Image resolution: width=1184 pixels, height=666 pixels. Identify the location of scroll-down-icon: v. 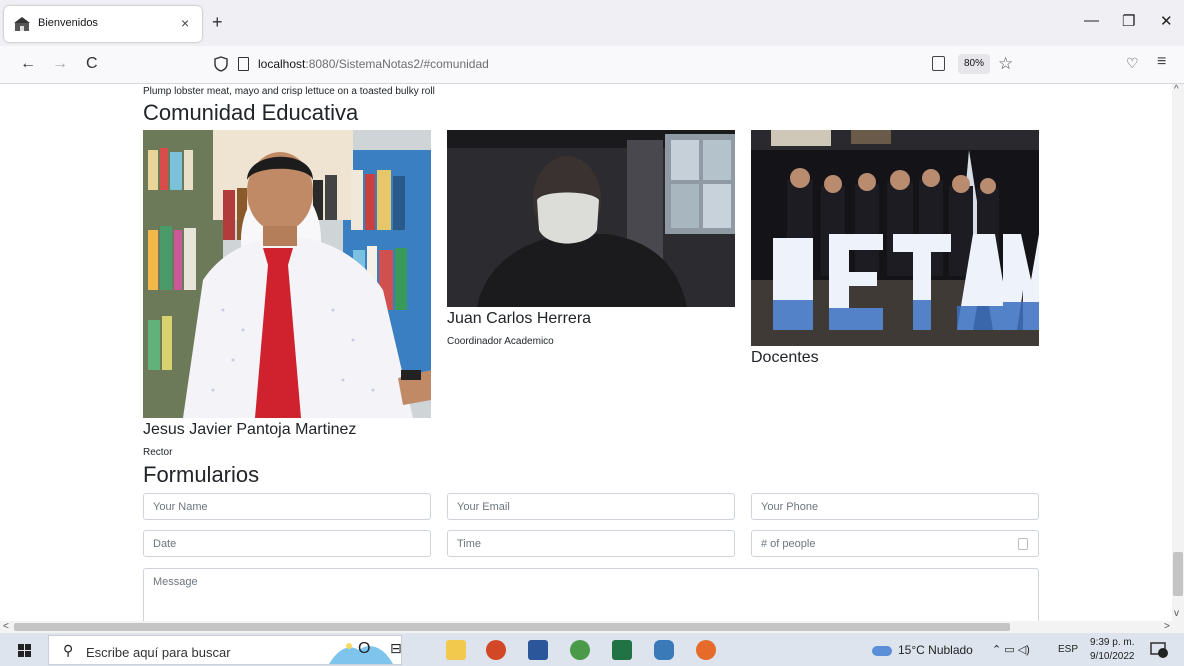
(1176, 613).